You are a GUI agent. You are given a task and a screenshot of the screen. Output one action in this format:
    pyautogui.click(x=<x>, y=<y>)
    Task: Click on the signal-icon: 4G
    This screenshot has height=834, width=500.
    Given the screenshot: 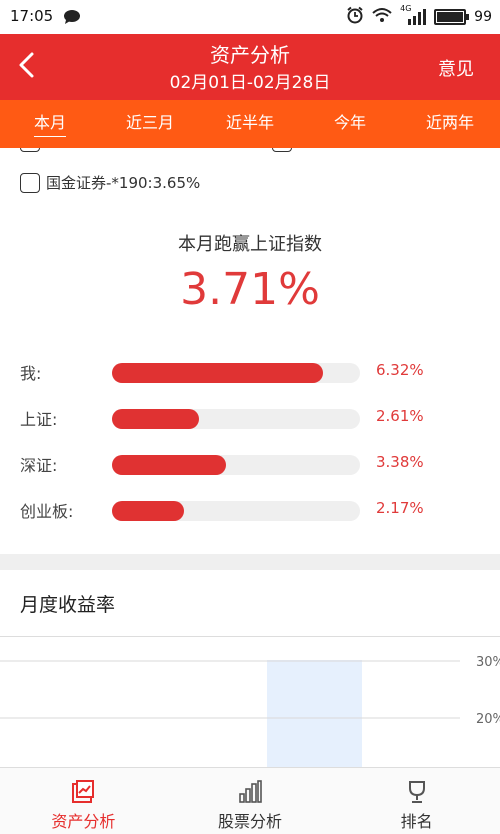 What is the action you would take?
    pyautogui.click(x=413, y=15)
    